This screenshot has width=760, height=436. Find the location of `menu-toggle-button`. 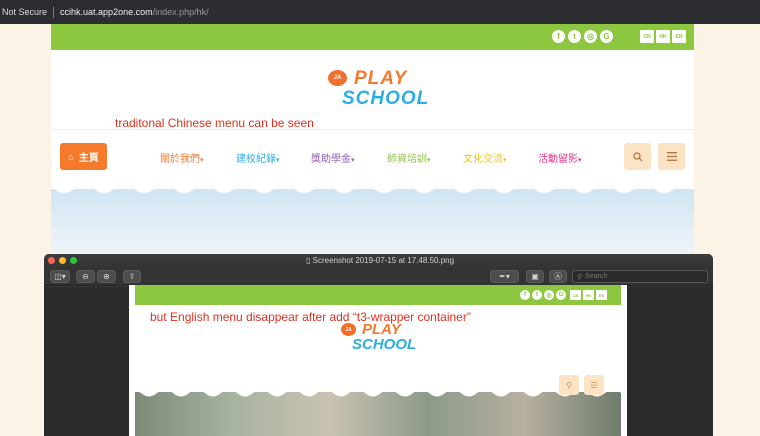

menu-toggle-button is located at coordinates (671, 156).